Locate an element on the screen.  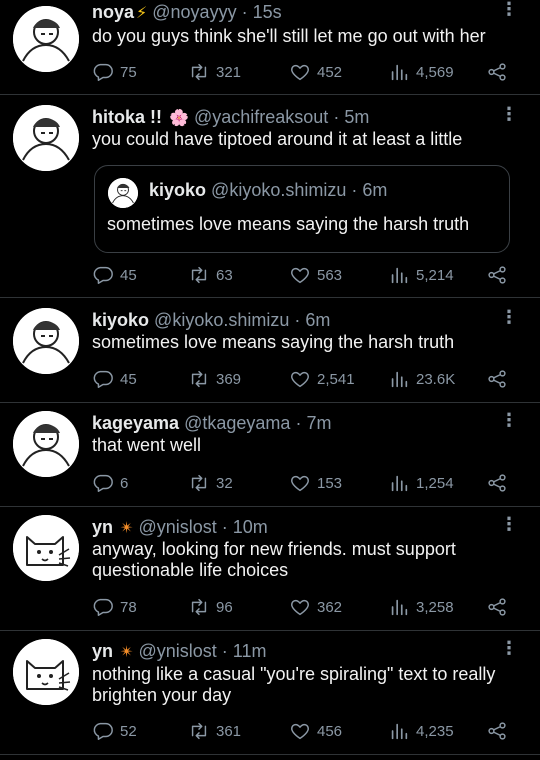
view-count: 4,235 is located at coordinates (435, 731).